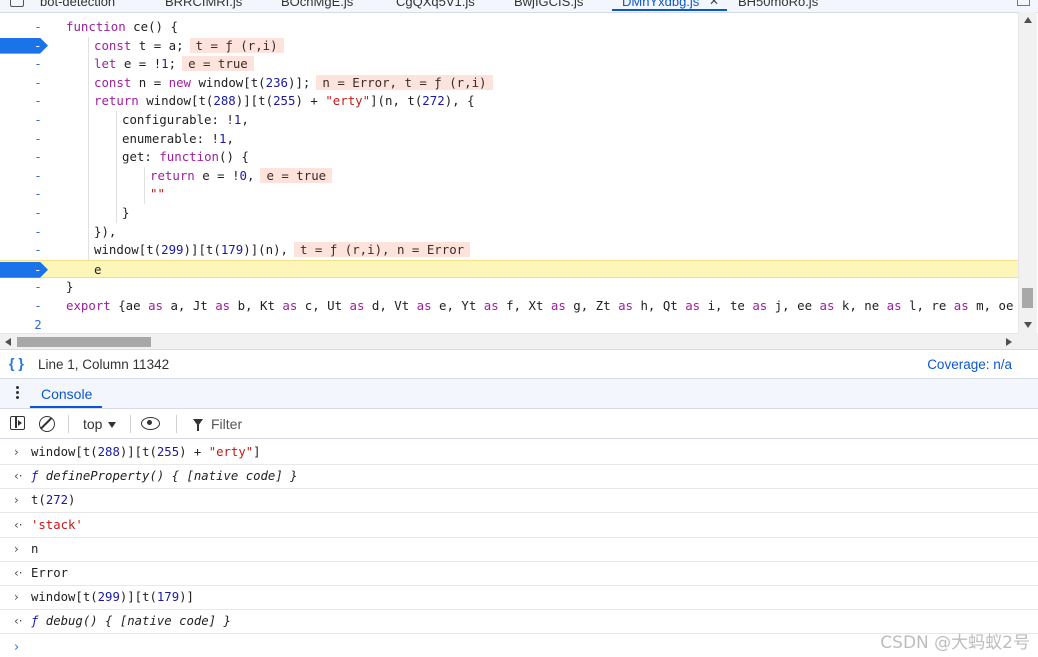  What do you see at coordinates (519, 501) in the screenshot?
I see `console-input-row: › t(272)` at bounding box center [519, 501].